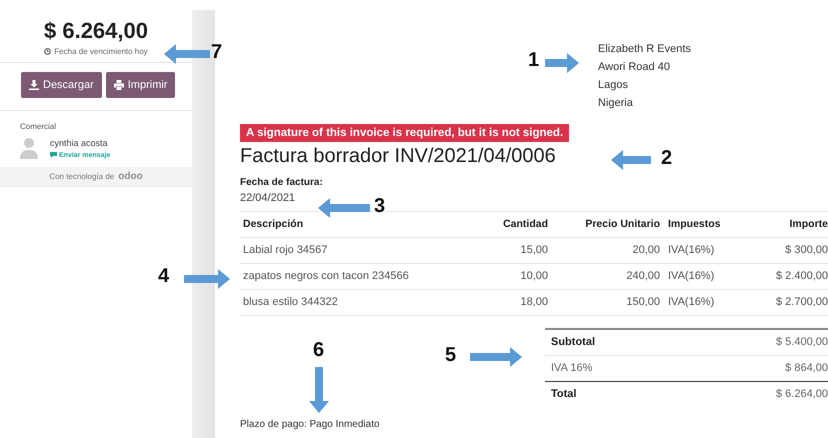 This screenshot has height=438, width=828. What do you see at coordinates (660, 369) in the screenshot?
I see `totals-label: IVA 16%` at bounding box center [660, 369].